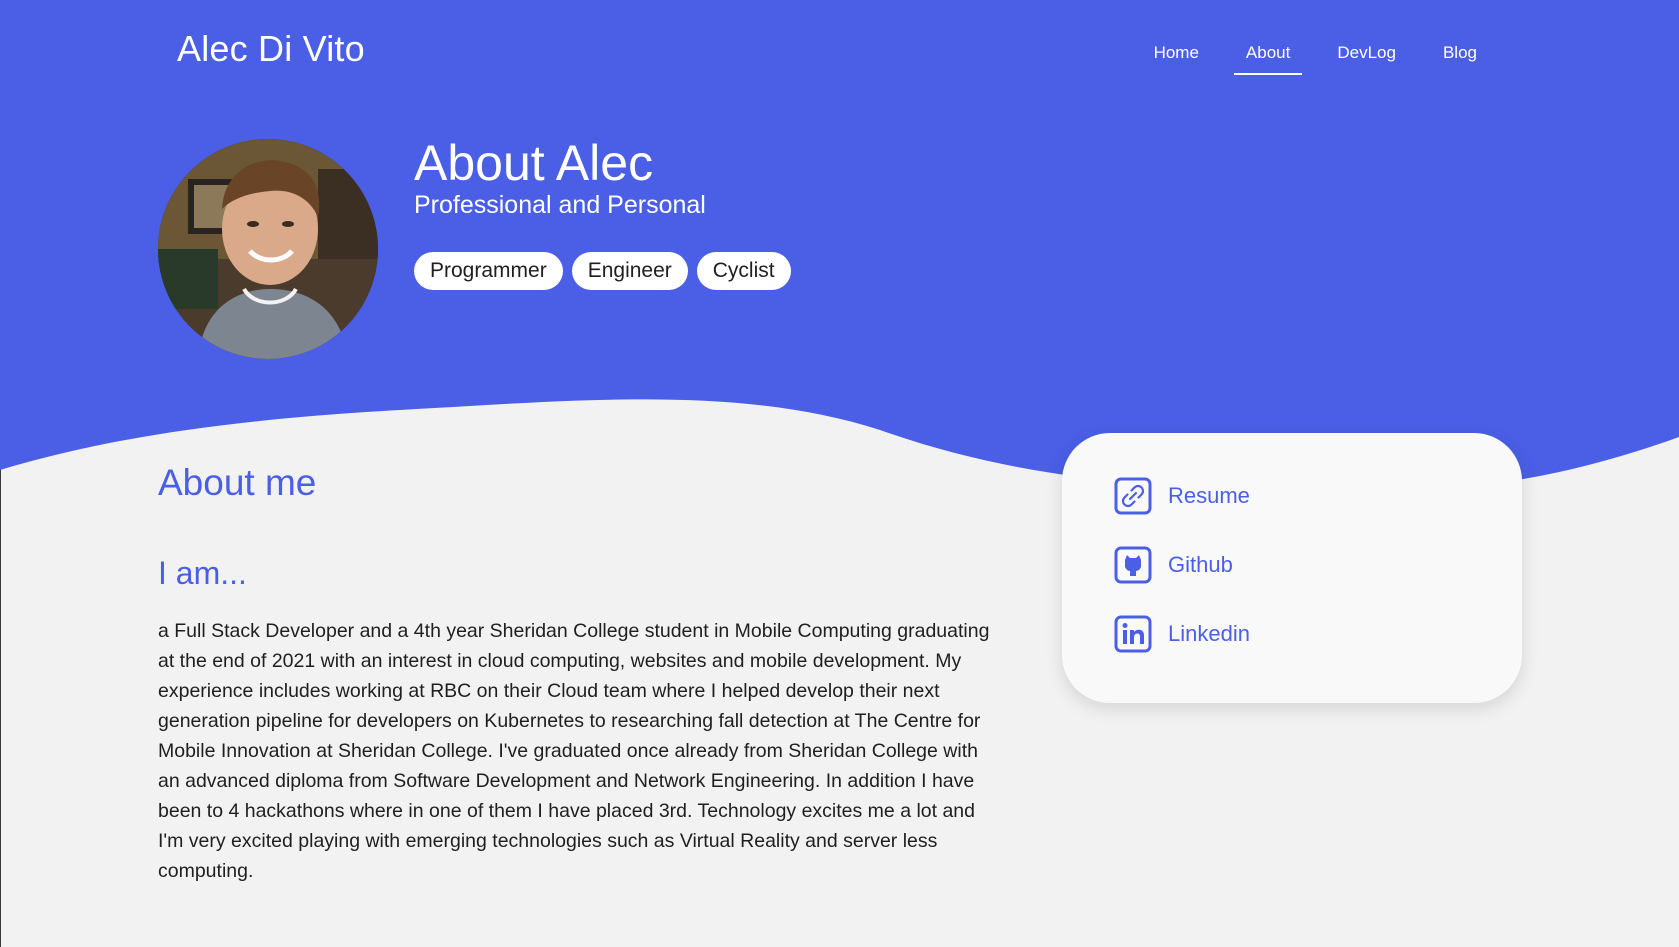 This screenshot has width=1679, height=947. What do you see at coordinates (1133, 634) in the screenshot?
I see `linkedin-icon` at bounding box center [1133, 634].